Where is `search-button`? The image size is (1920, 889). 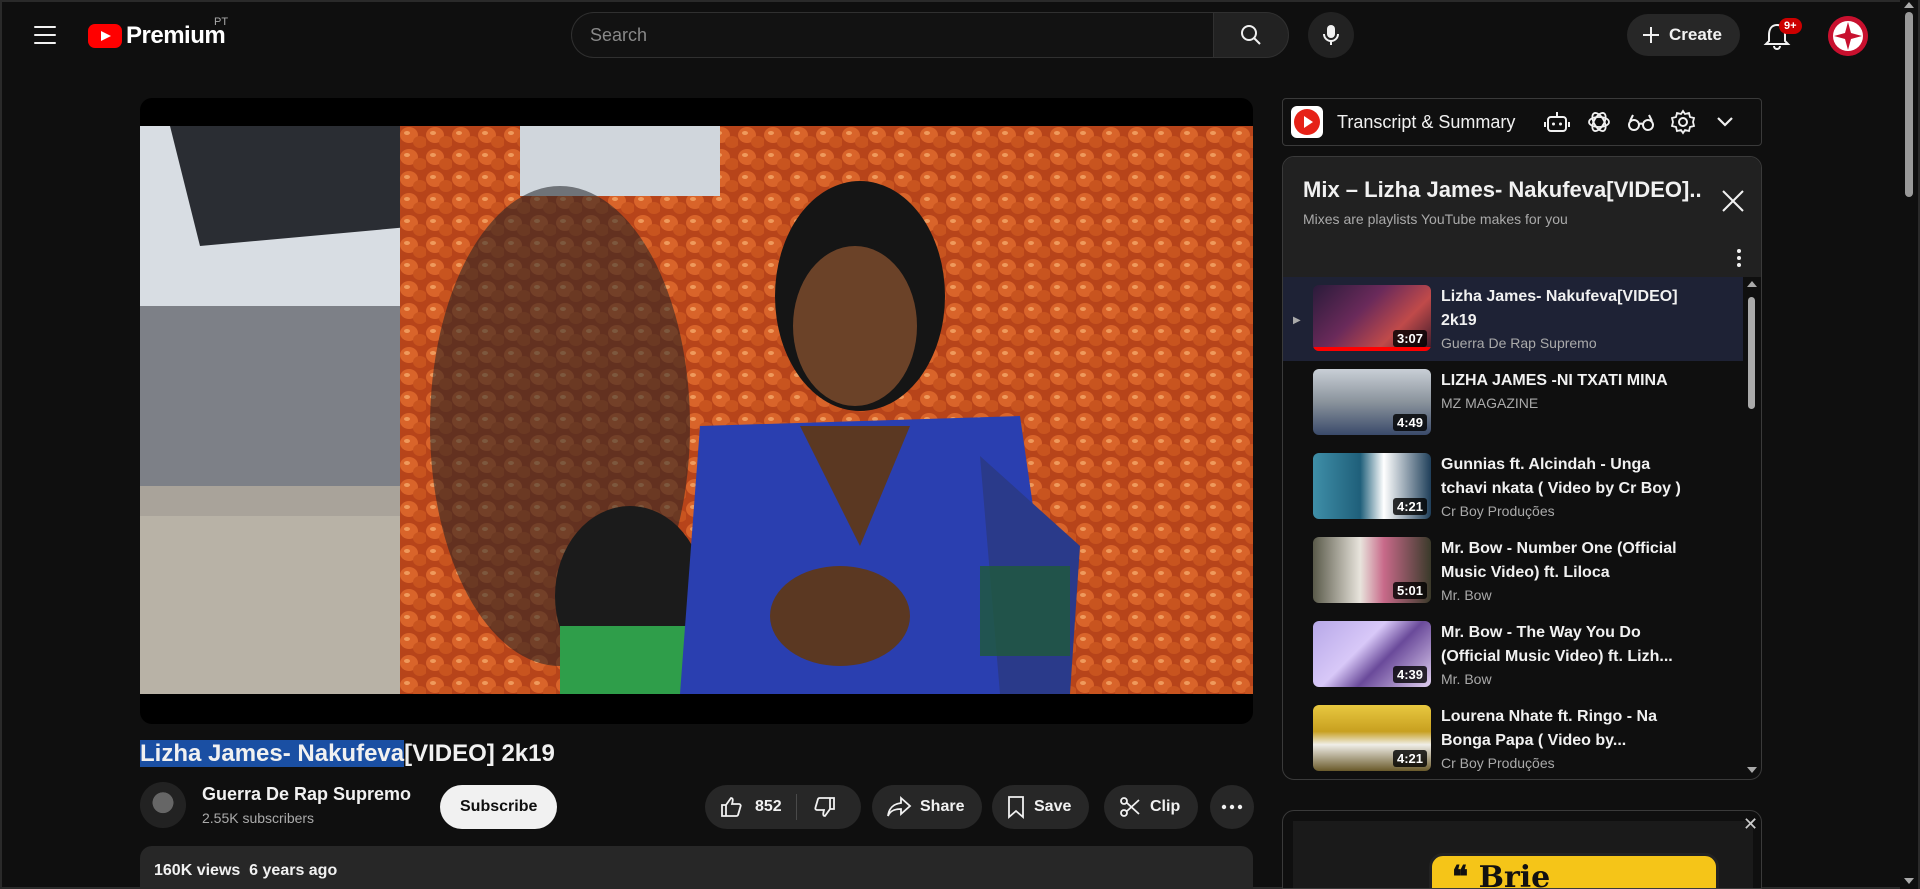 search-button is located at coordinates (1251, 35).